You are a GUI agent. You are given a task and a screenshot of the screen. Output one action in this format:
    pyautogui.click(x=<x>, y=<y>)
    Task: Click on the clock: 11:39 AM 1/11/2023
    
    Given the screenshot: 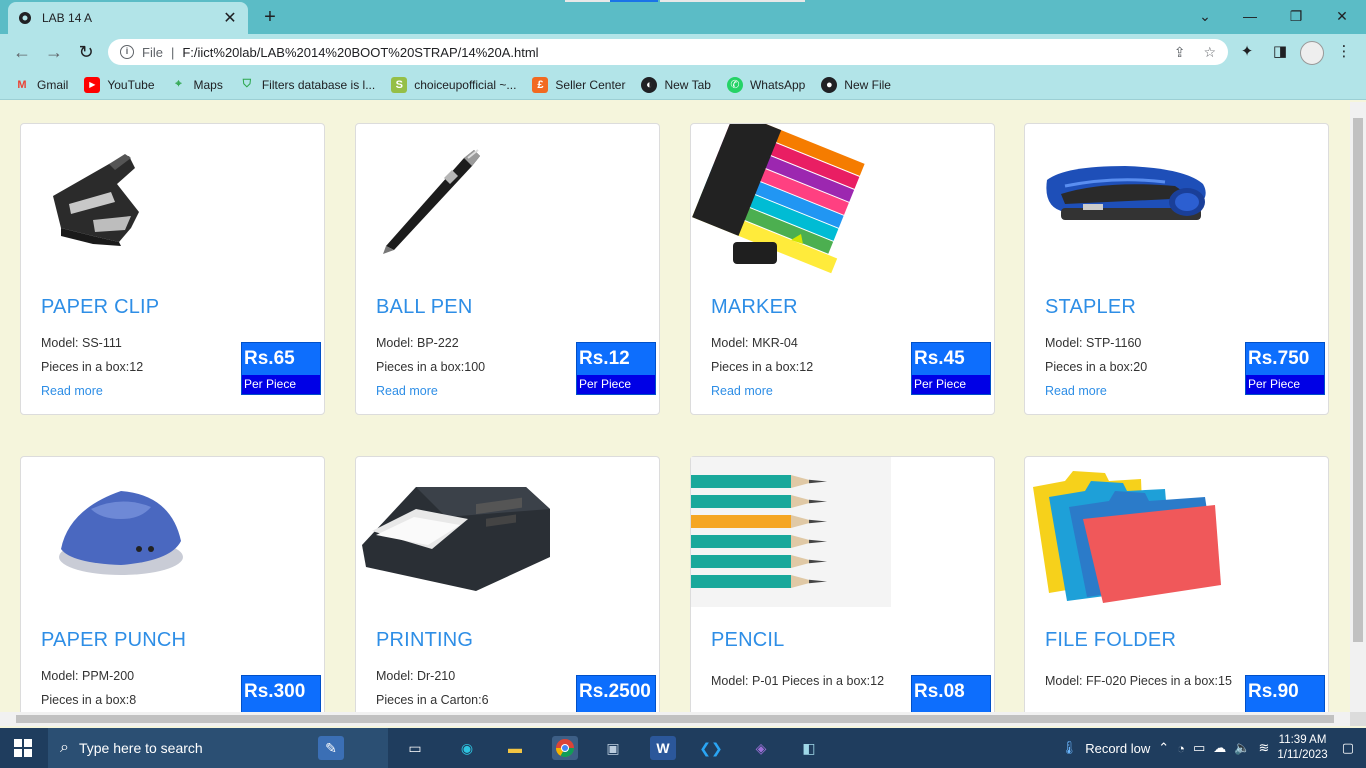 What is the action you would take?
    pyautogui.click(x=1302, y=748)
    